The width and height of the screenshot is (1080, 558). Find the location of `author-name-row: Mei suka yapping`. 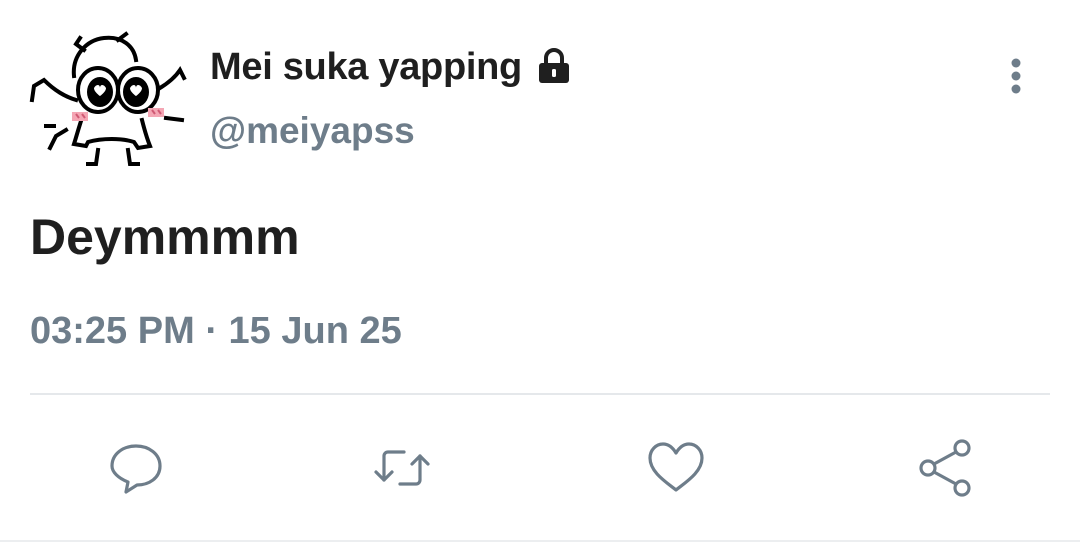

author-name-row: Mei suka yapping is located at coordinates (392, 67).